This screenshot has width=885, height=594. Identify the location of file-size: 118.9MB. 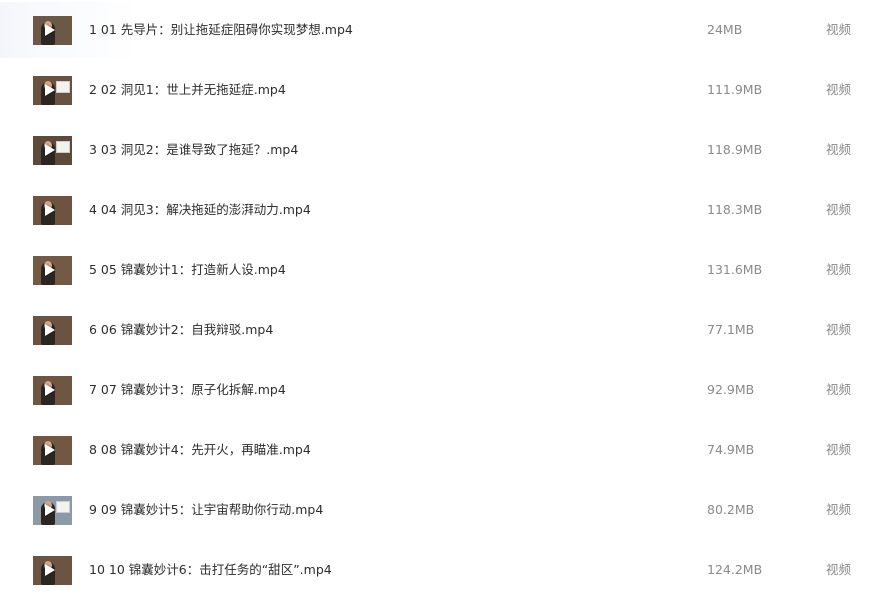
(735, 149).